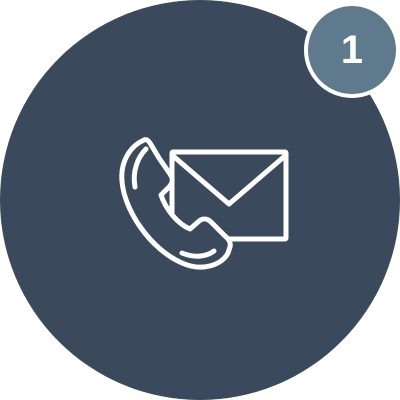 This screenshot has width=400, height=400. What do you see at coordinates (229, 179) in the screenshot?
I see `envelope-flap` at bounding box center [229, 179].